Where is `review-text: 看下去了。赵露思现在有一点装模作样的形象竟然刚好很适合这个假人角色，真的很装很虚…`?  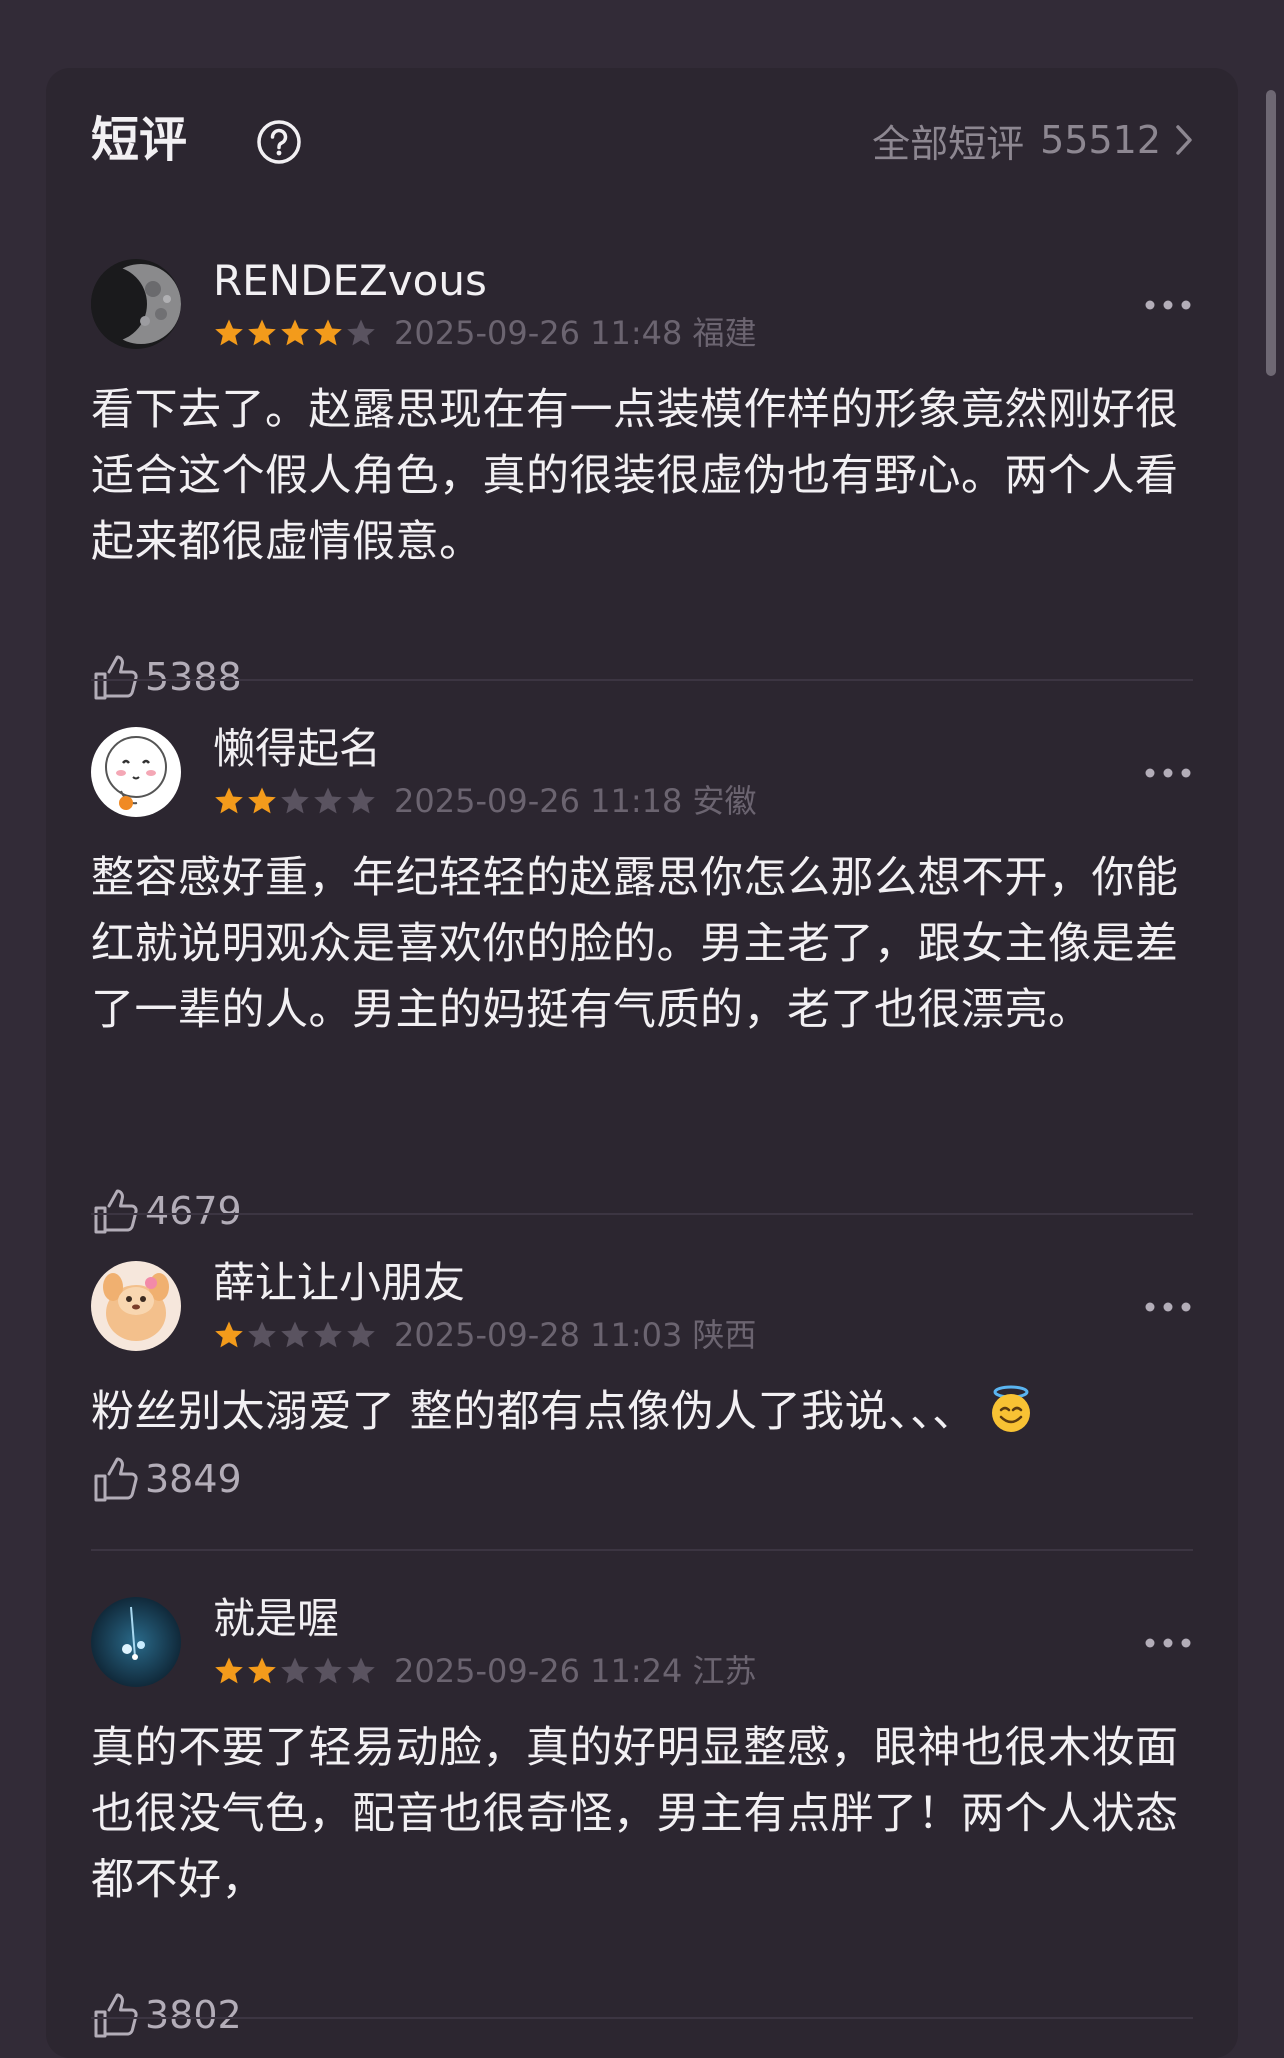
review-text: 看下去了。赵露思现在有一点装模作样的形象竟然刚好很适合这个假人角色，真的很装很虚… is located at coordinates (635, 476).